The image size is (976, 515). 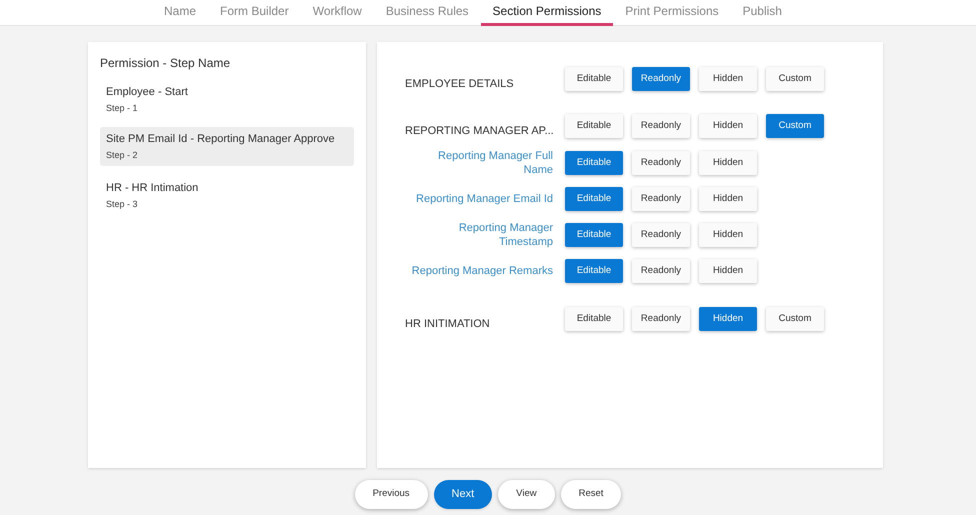 I want to click on field-label: Reporting Manager Timestamp, so click(x=505, y=235).